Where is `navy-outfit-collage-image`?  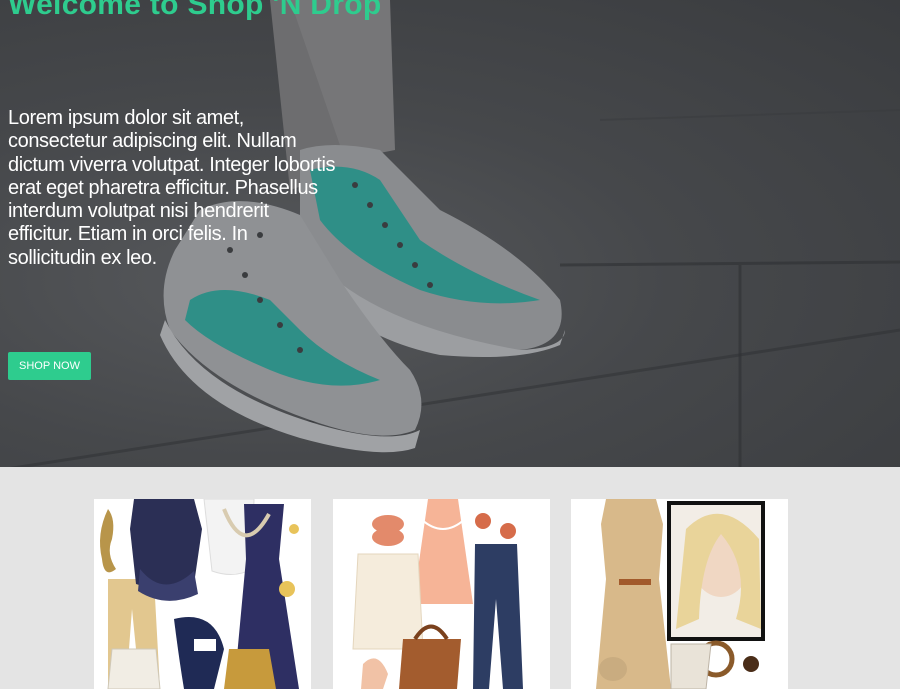 navy-outfit-collage-image is located at coordinates (202, 594).